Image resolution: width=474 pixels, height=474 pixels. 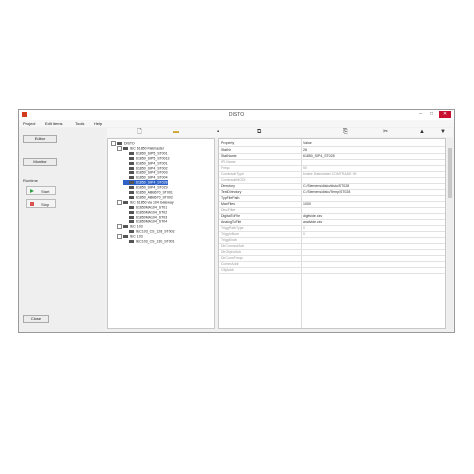 I want to click on property-value: binäre Datendatei COMTRADE 99, so click(x=330, y=174).